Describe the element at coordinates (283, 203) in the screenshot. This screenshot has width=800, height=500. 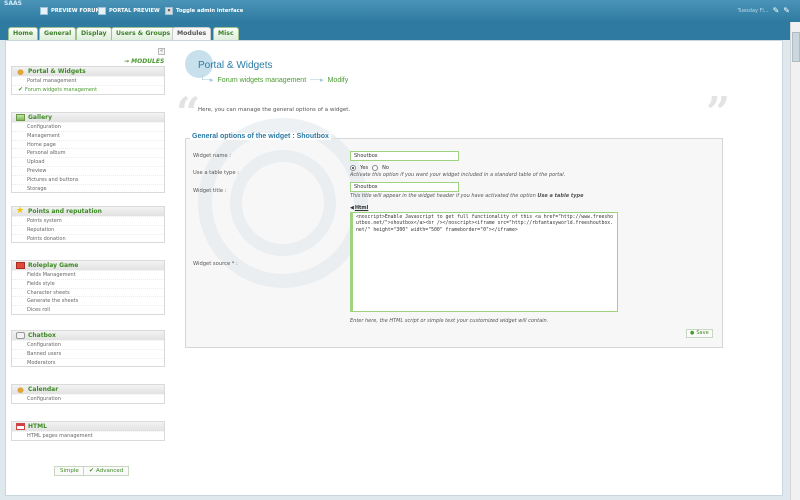
I see `spiral-decoration` at that location.